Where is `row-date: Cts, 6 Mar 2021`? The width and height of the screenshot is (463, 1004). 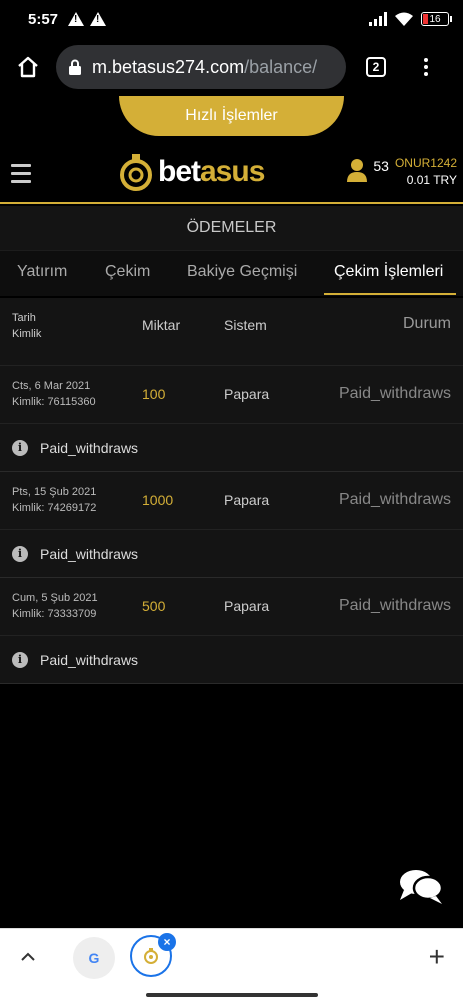 row-date: Cts, 6 Mar 2021 is located at coordinates (51, 386).